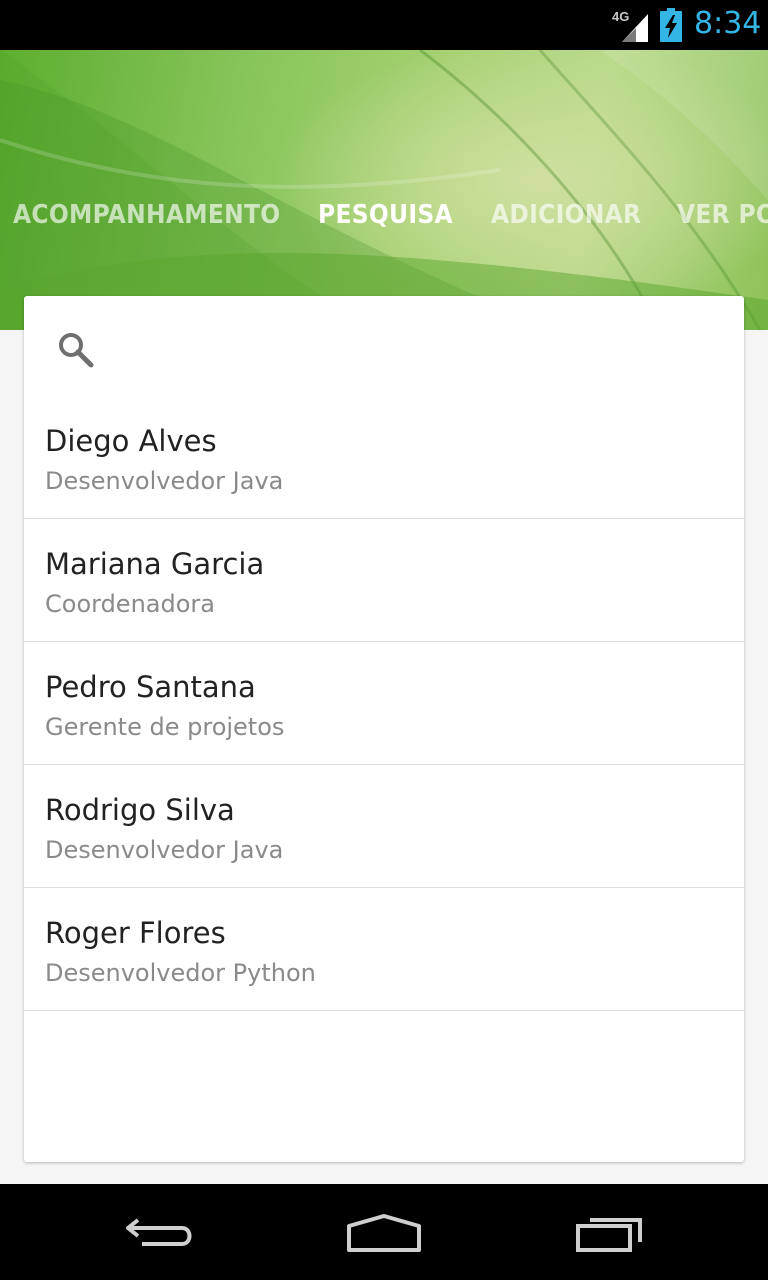 Image resolution: width=768 pixels, height=1280 pixels. What do you see at coordinates (671, 25) in the screenshot?
I see `battery-charging-icon` at bounding box center [671, 25].